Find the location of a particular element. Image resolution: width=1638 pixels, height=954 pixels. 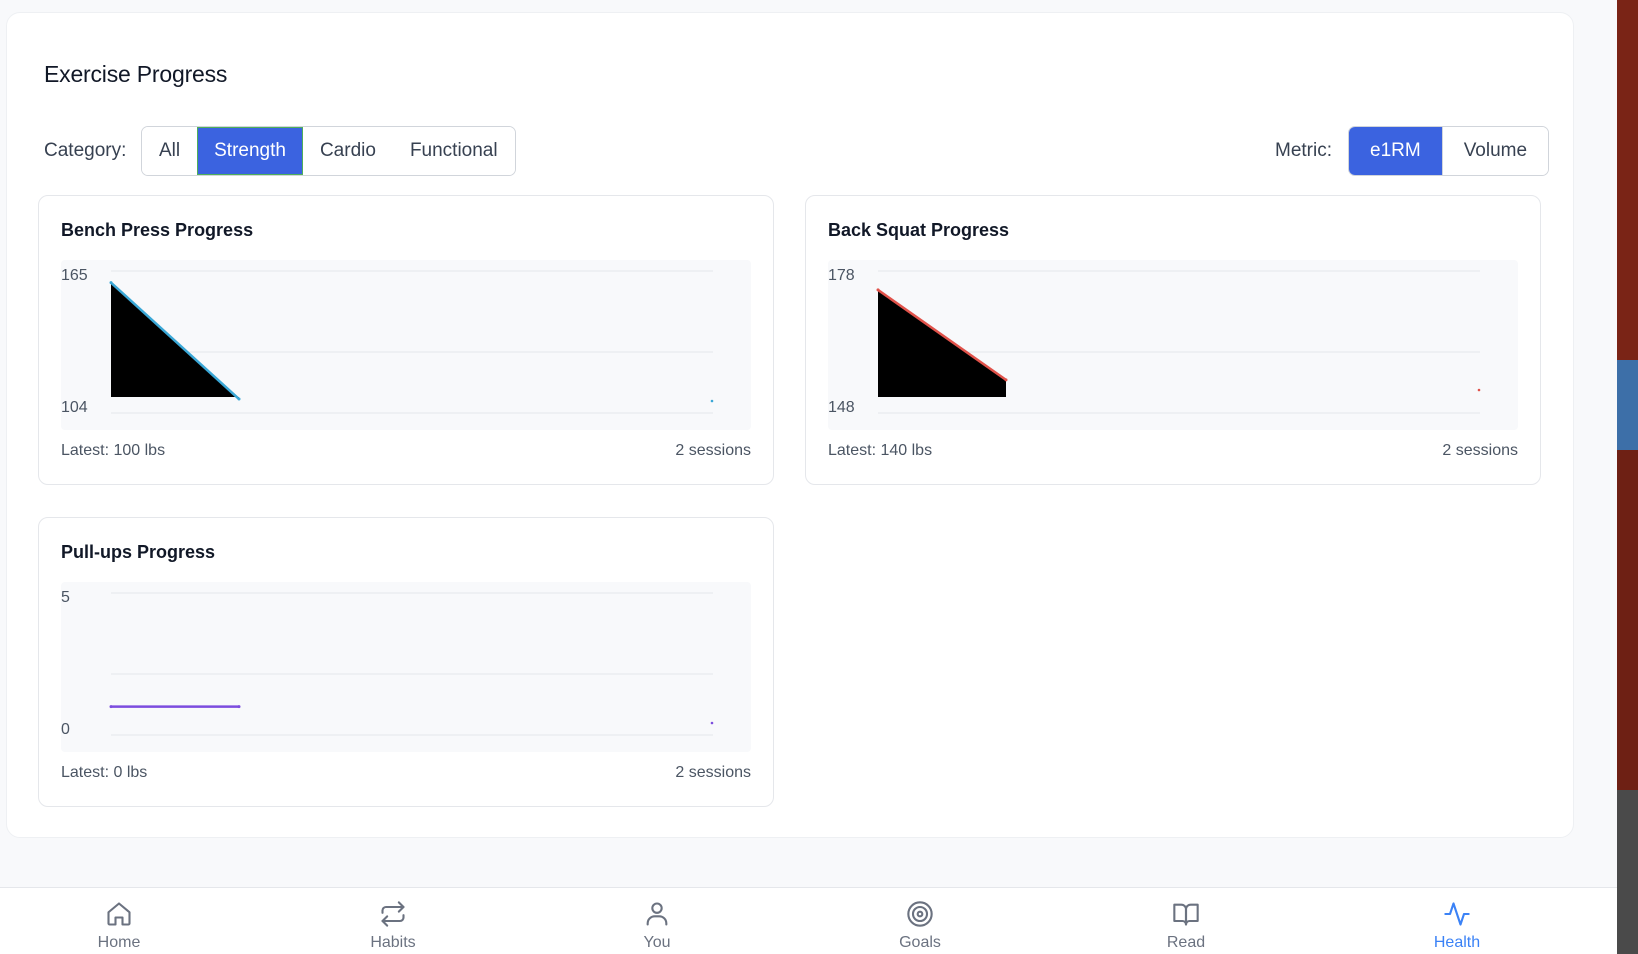

nav-home: Home is located at coordinates (119, 926).